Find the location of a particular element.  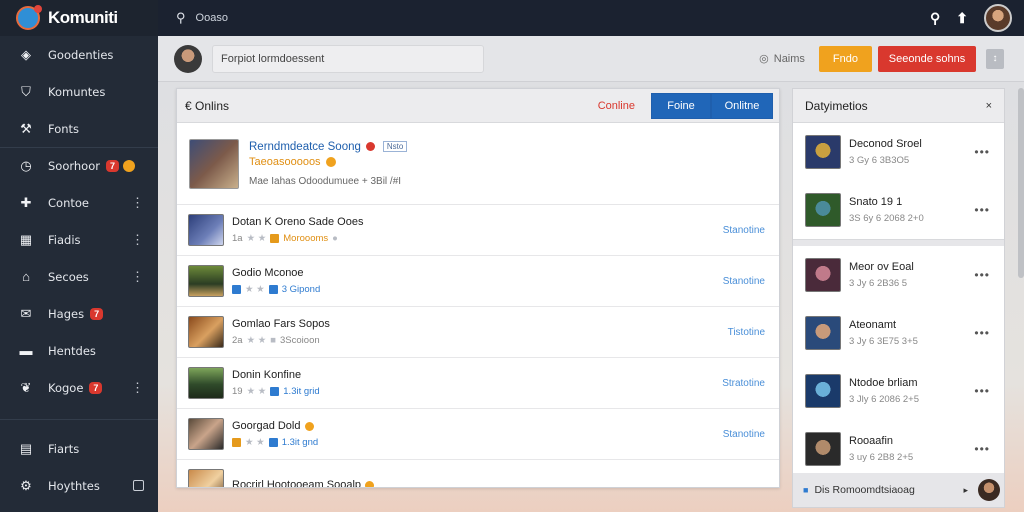

activity-item: Meor ov Eoal 3 Jy 6 2B36 5 ••• is located at coordinates (898, 275).